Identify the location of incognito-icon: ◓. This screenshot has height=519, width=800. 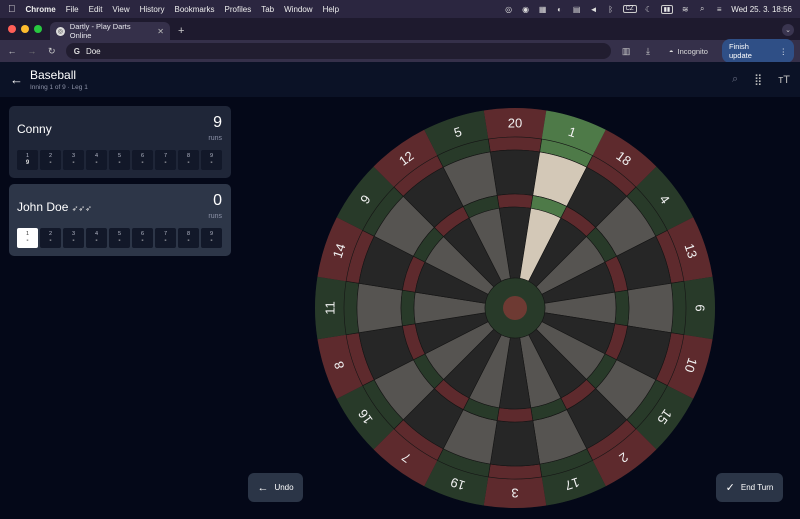
(671, 51).